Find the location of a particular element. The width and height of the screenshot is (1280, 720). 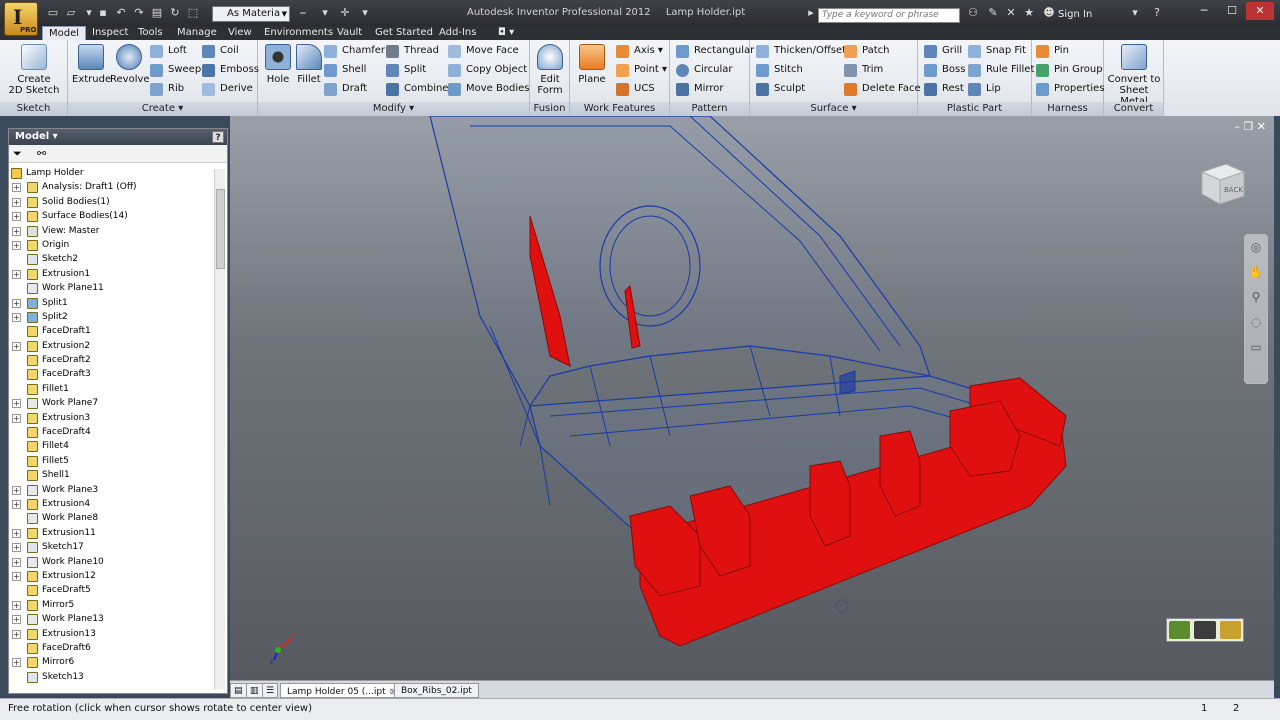

tree-node: + Mirror5 is located at coordinates (111, 605).